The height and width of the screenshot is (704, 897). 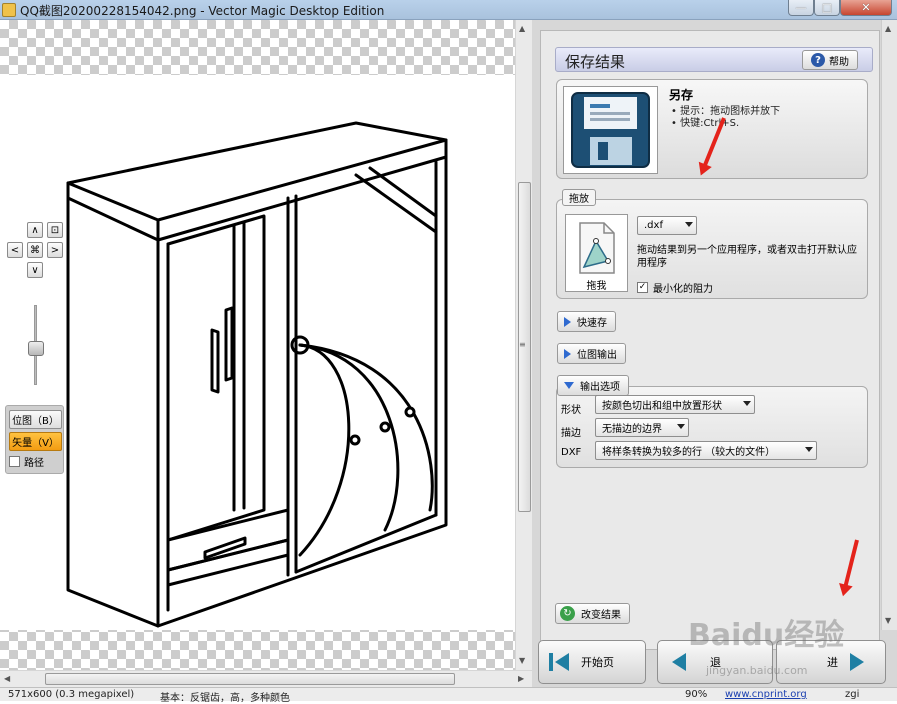 I want to click on dxf-option-value: 将样条转换为较多的行 （较大的文件）, so click(x=689, y=452).